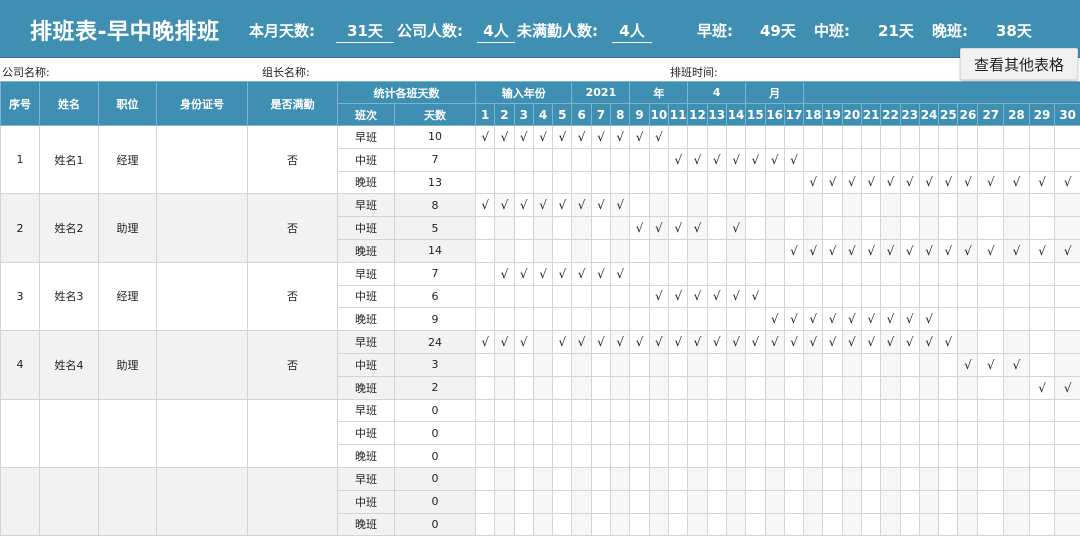  What do you see at coordinates (659, 228) in the screenshot?
I see `day-cell-10: √` at bounding box center [659, 228].